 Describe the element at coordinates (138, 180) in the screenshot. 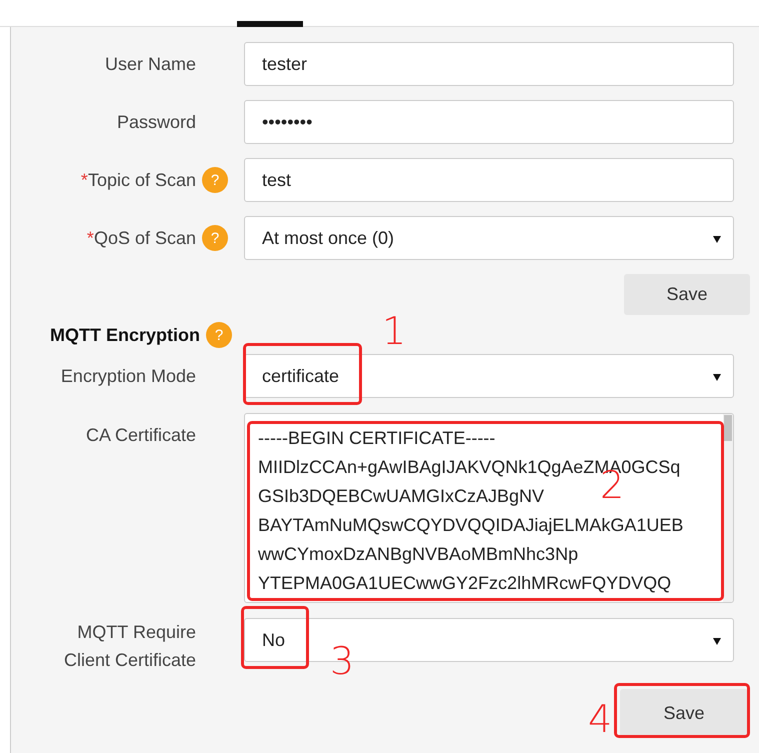

I see `field-label: *Topic of Scan` at that location.